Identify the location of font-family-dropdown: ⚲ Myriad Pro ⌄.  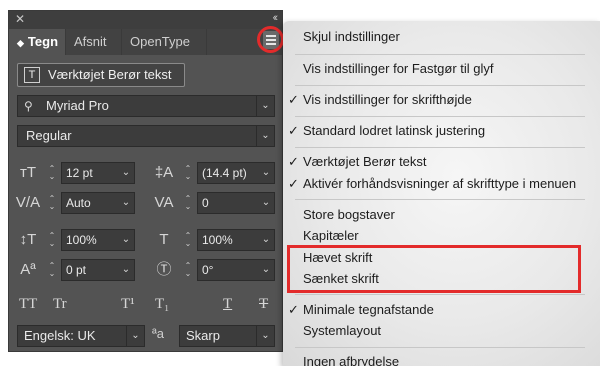
(146, 106).